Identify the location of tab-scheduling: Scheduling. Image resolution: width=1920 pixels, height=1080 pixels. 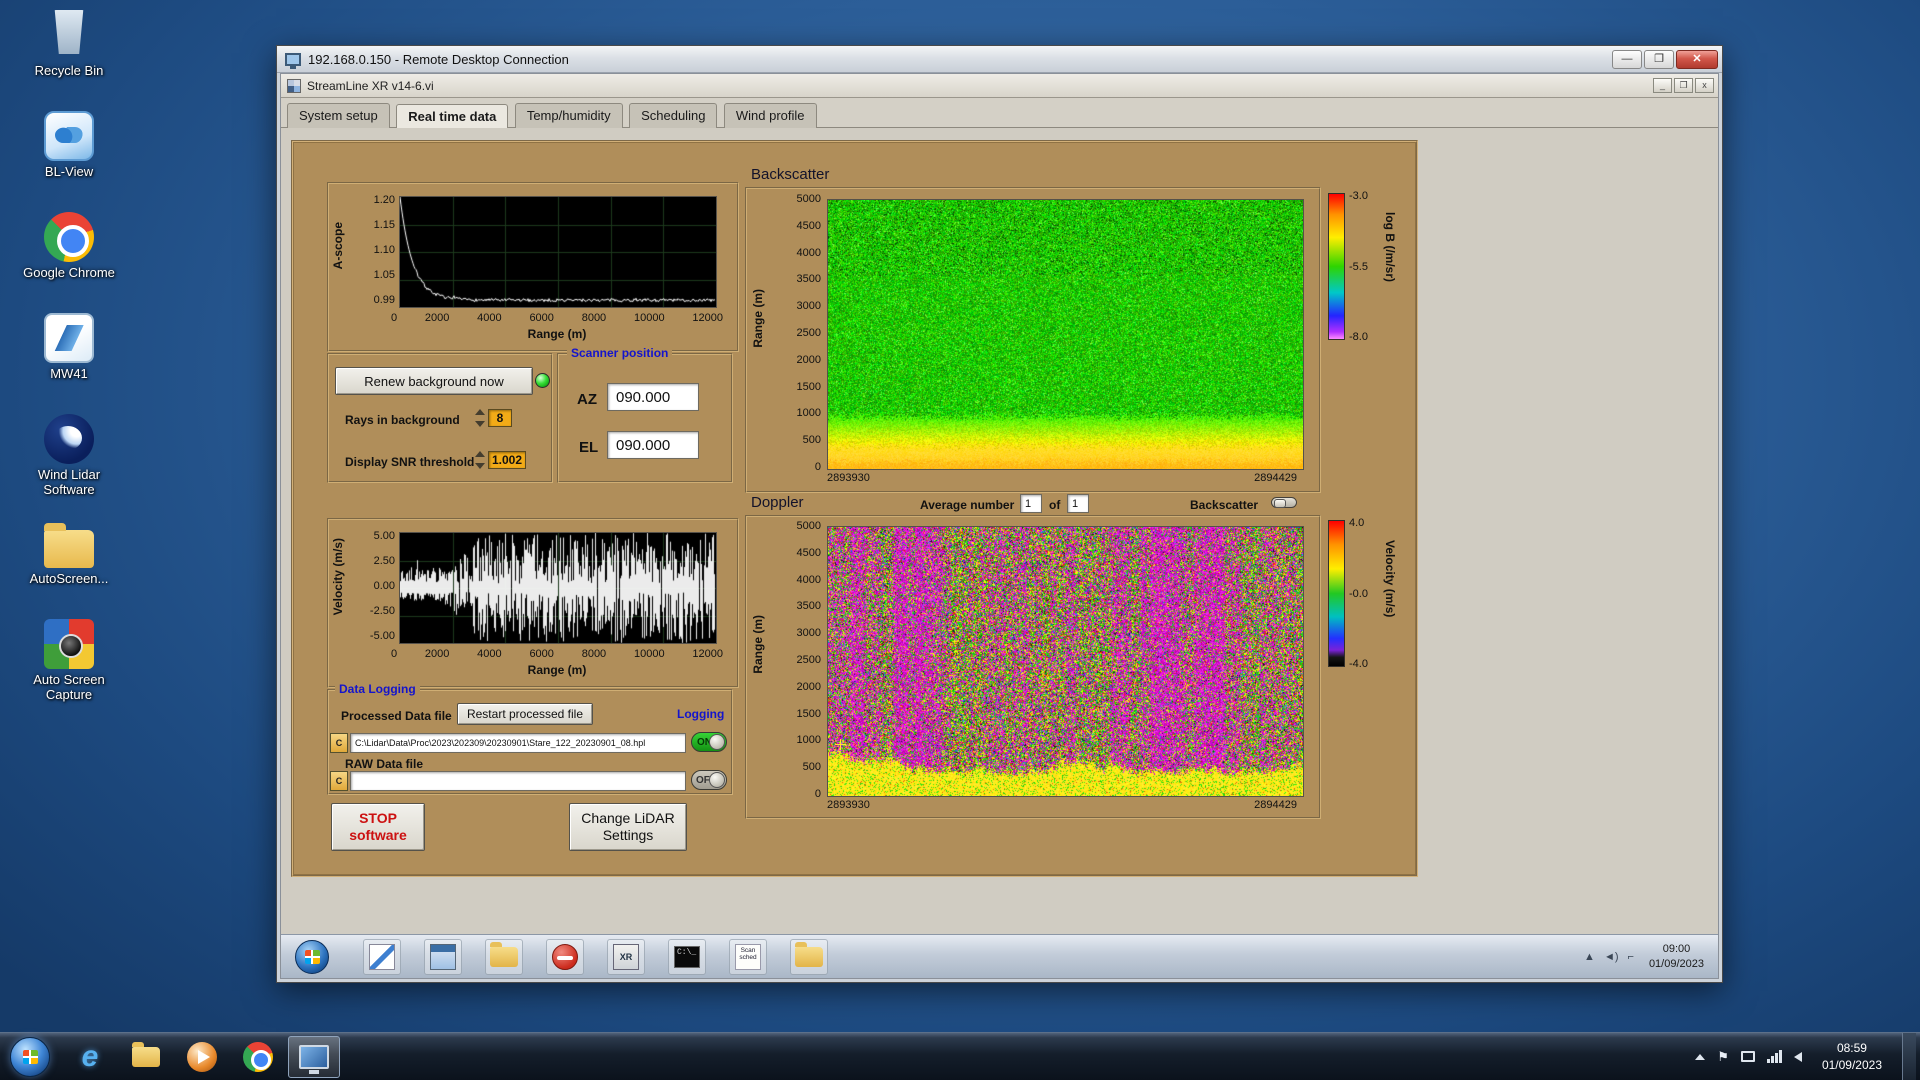
(673, 115).